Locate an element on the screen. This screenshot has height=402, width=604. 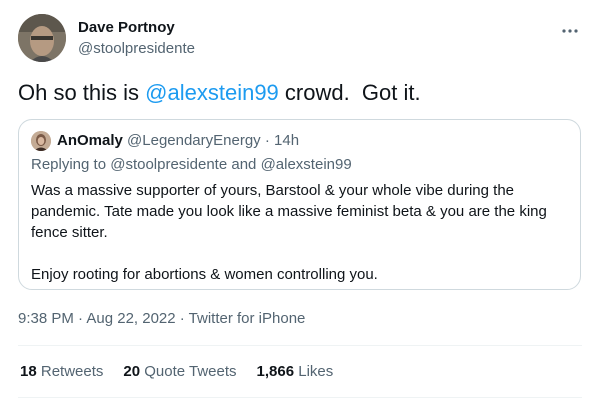
quoted-author-name: AnOmaly is located at coordinates (90, 140).